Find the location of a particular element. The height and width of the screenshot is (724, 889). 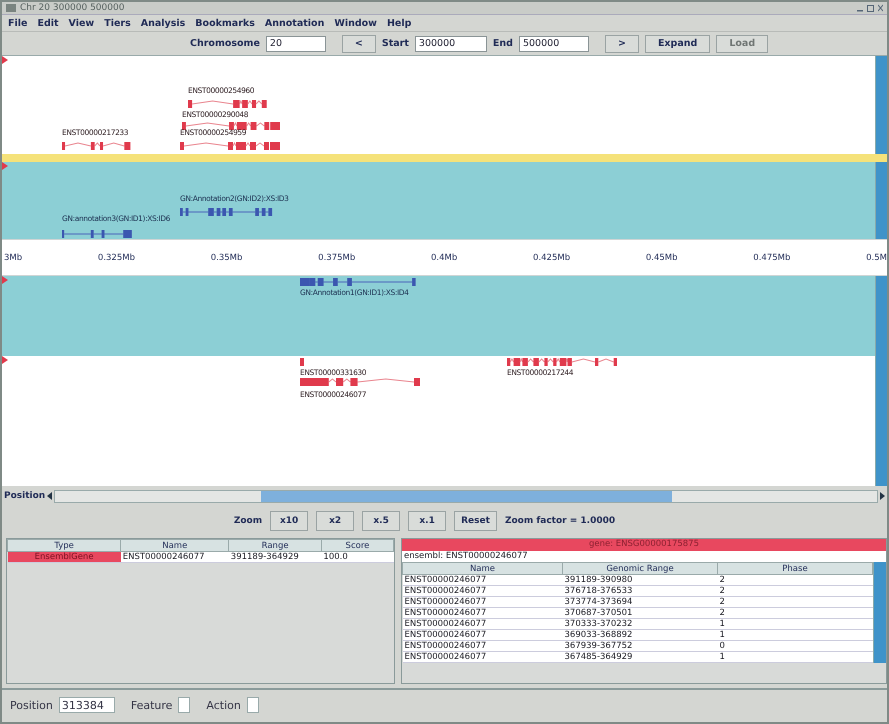

table-cell: 370333-370232 is located at coordinates (640, 624).